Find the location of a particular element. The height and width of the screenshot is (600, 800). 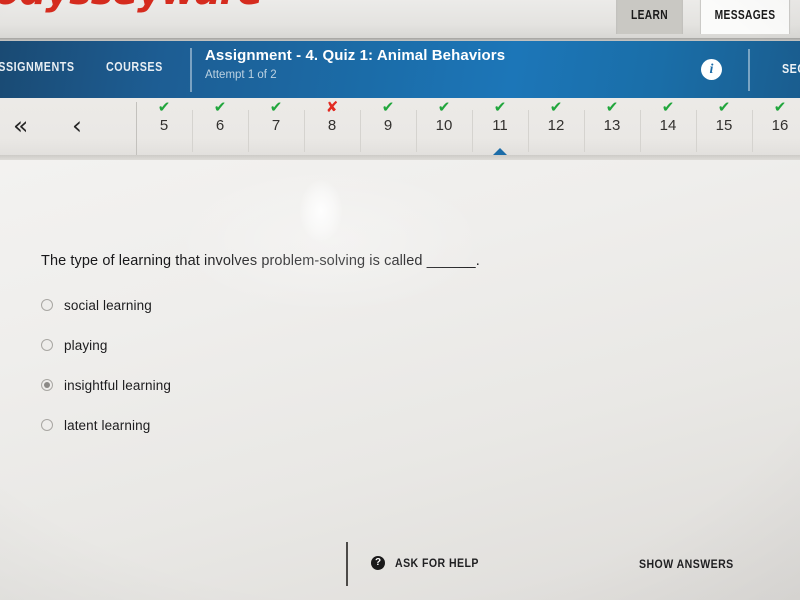

page-title: Assignment - 4. Quiz 1: Animal Behaviors is located at coordinates (355, 55).